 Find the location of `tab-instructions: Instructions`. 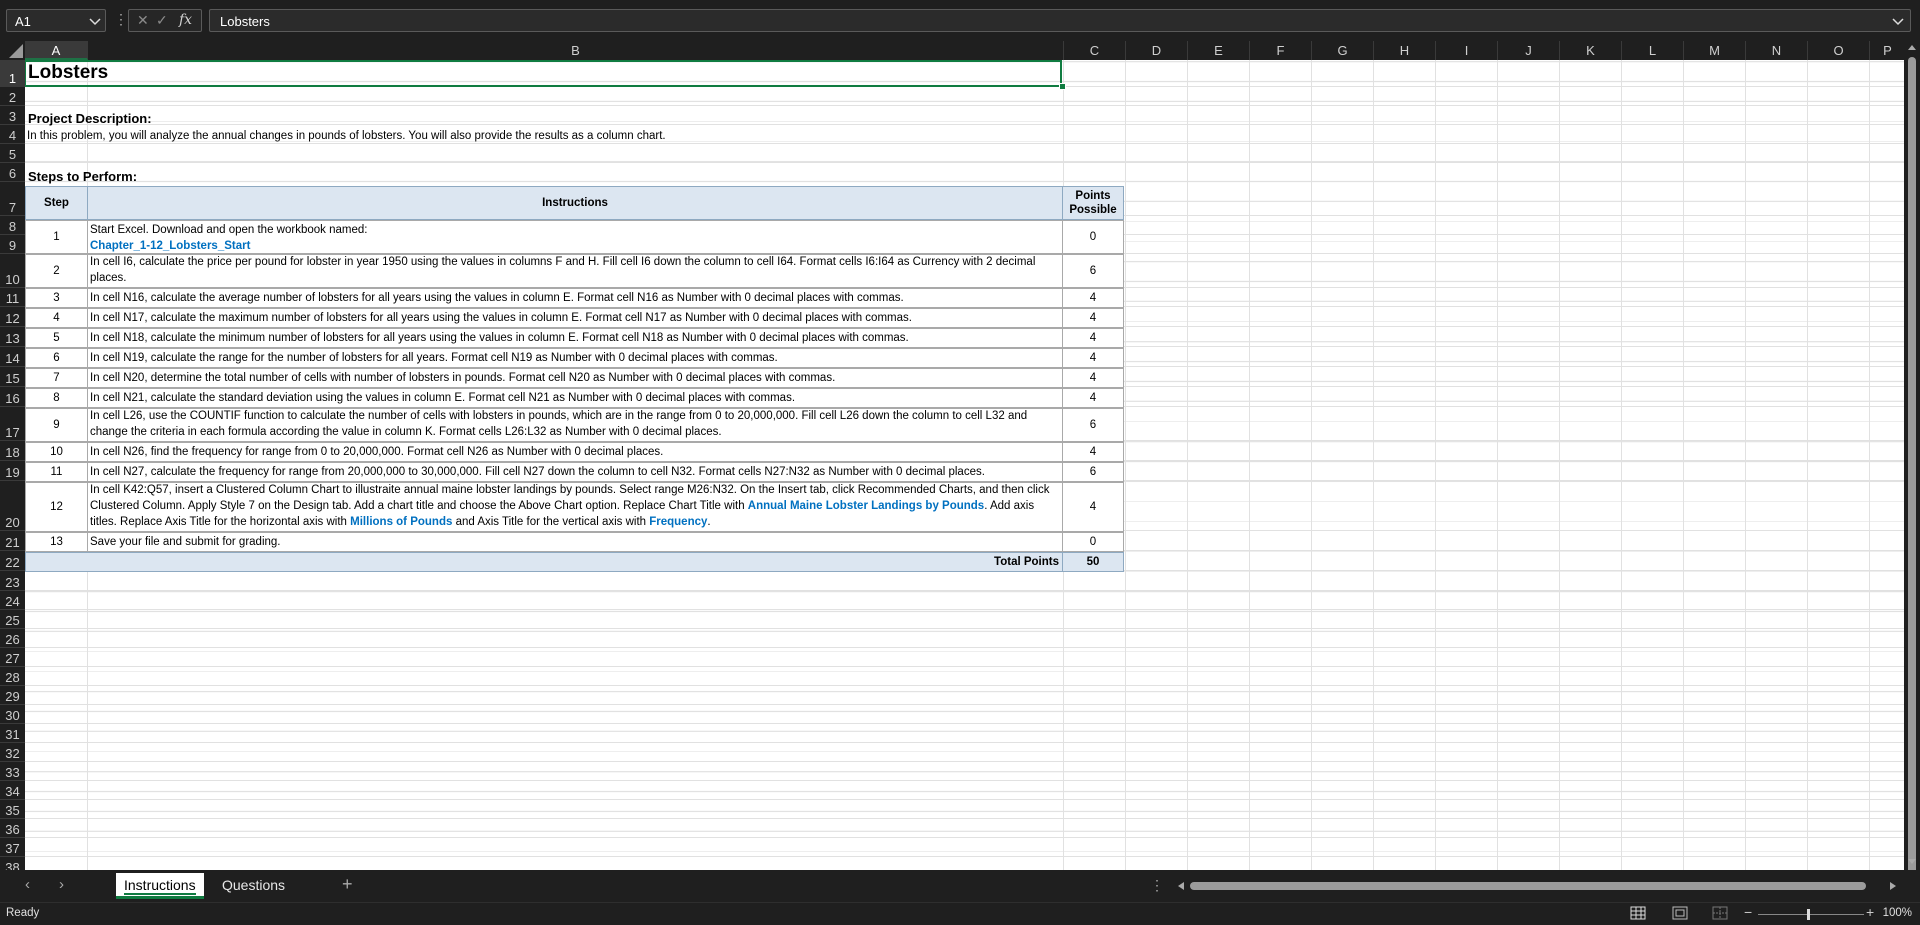

tab-instructions: Instructions is located at coordinates (160, 886).